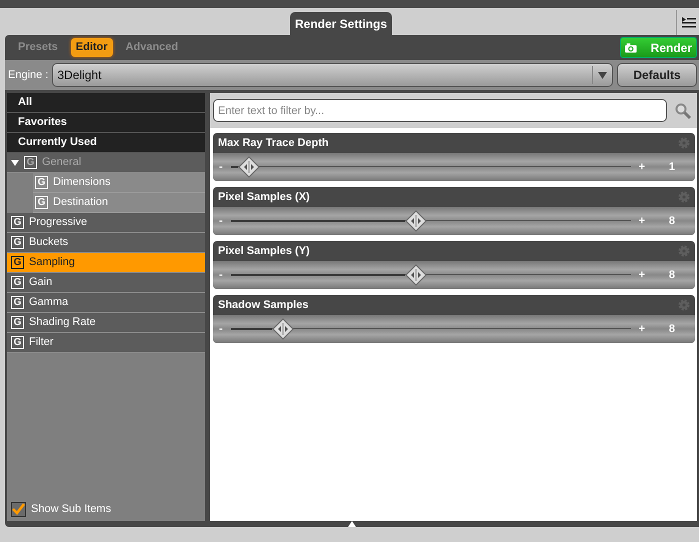 This screenshot has width=699, height=542. I want to click on slider-value: 1, so click(672, 167).